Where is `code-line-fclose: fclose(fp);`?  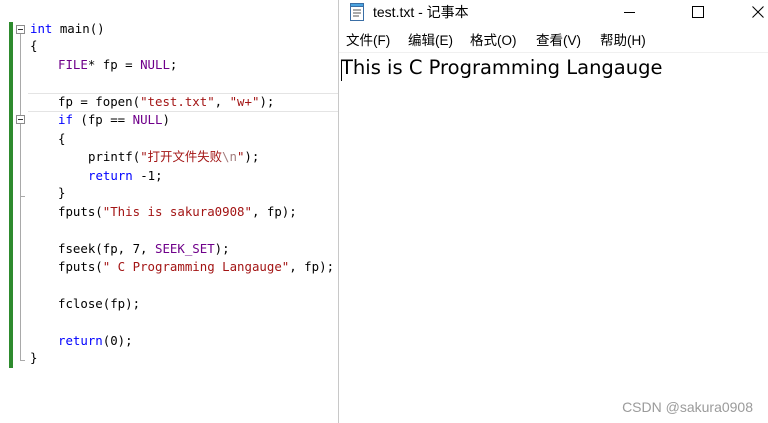
code-line-fclose: fclose(fp); is located at coordinates (99, 304).